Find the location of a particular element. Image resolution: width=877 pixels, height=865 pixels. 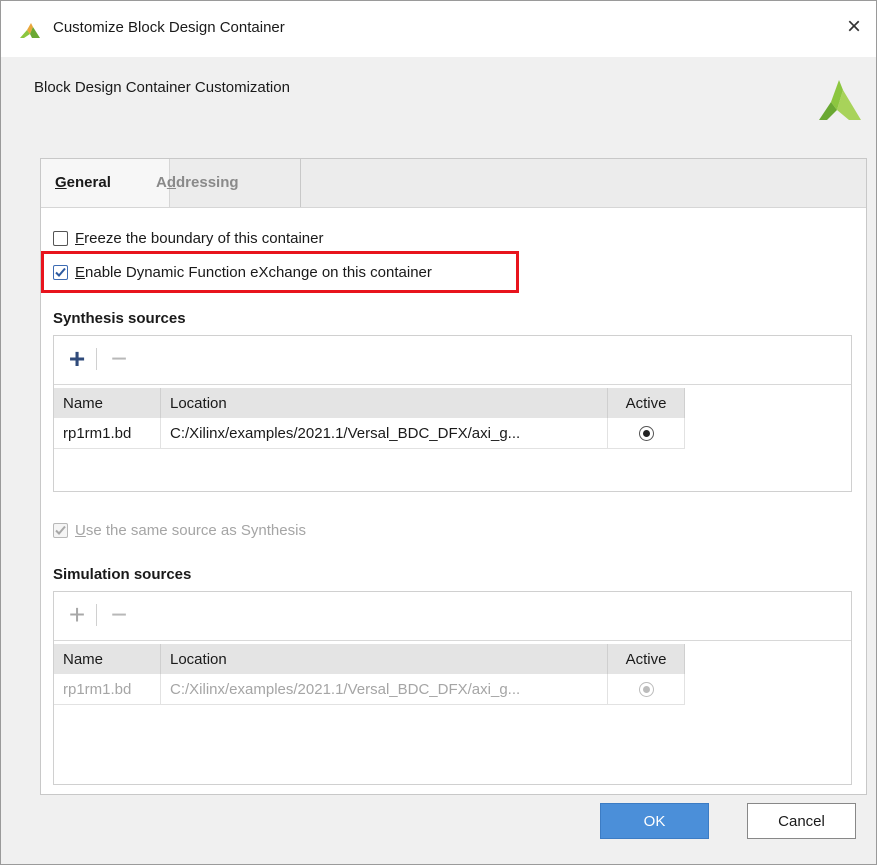

synthesis-toolbar: + − is located at coordinates (452, 360).